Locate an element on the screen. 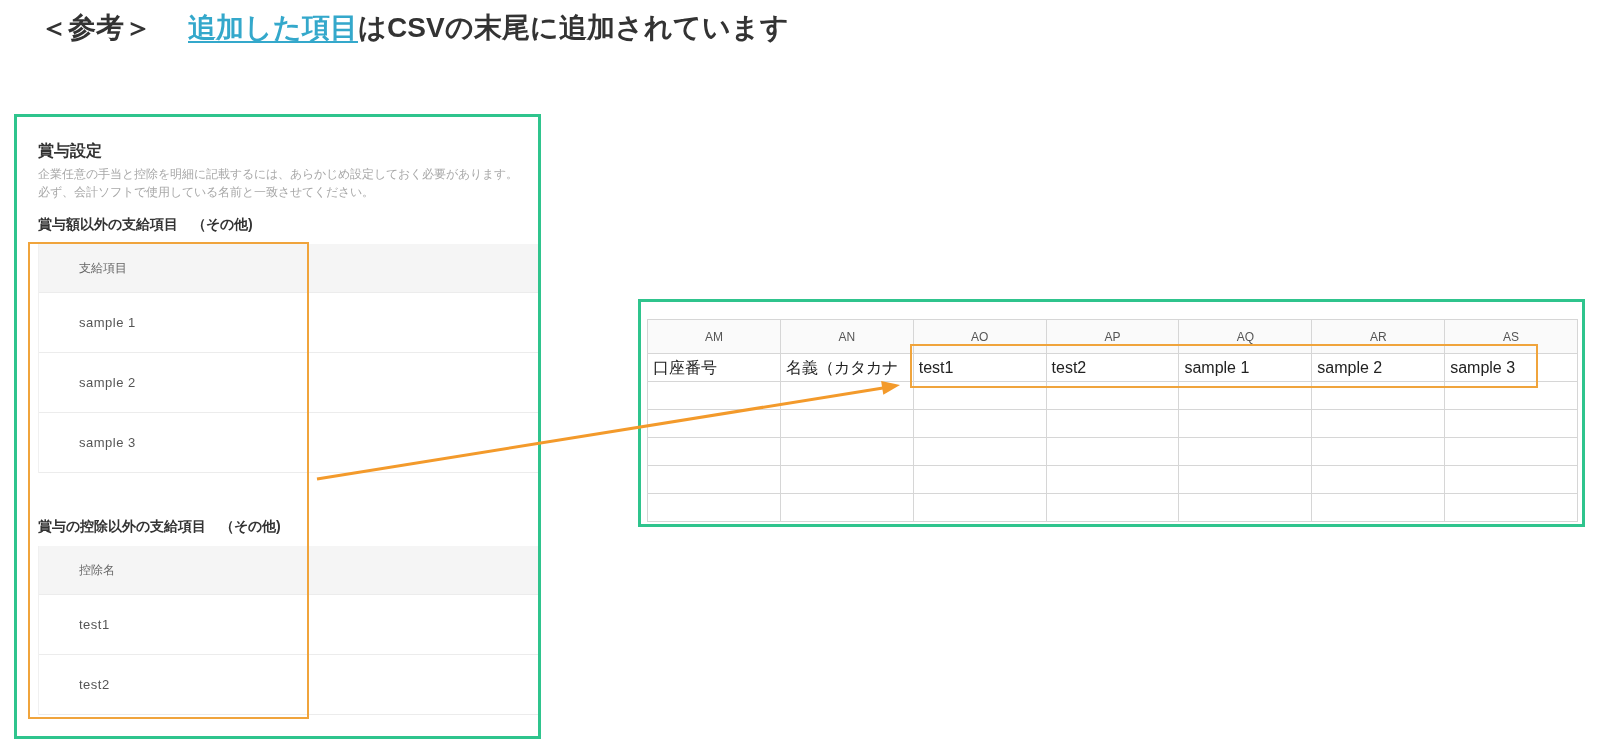 Image resolution: width=1600 pixels, height=753 pixels. section-heading: 賞与の控除以外の支給項目 （その他) is located at coordinates (160, 526).